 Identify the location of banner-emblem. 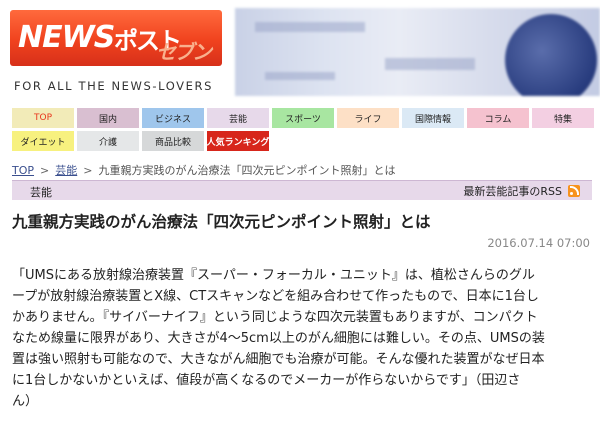
(551, 55).